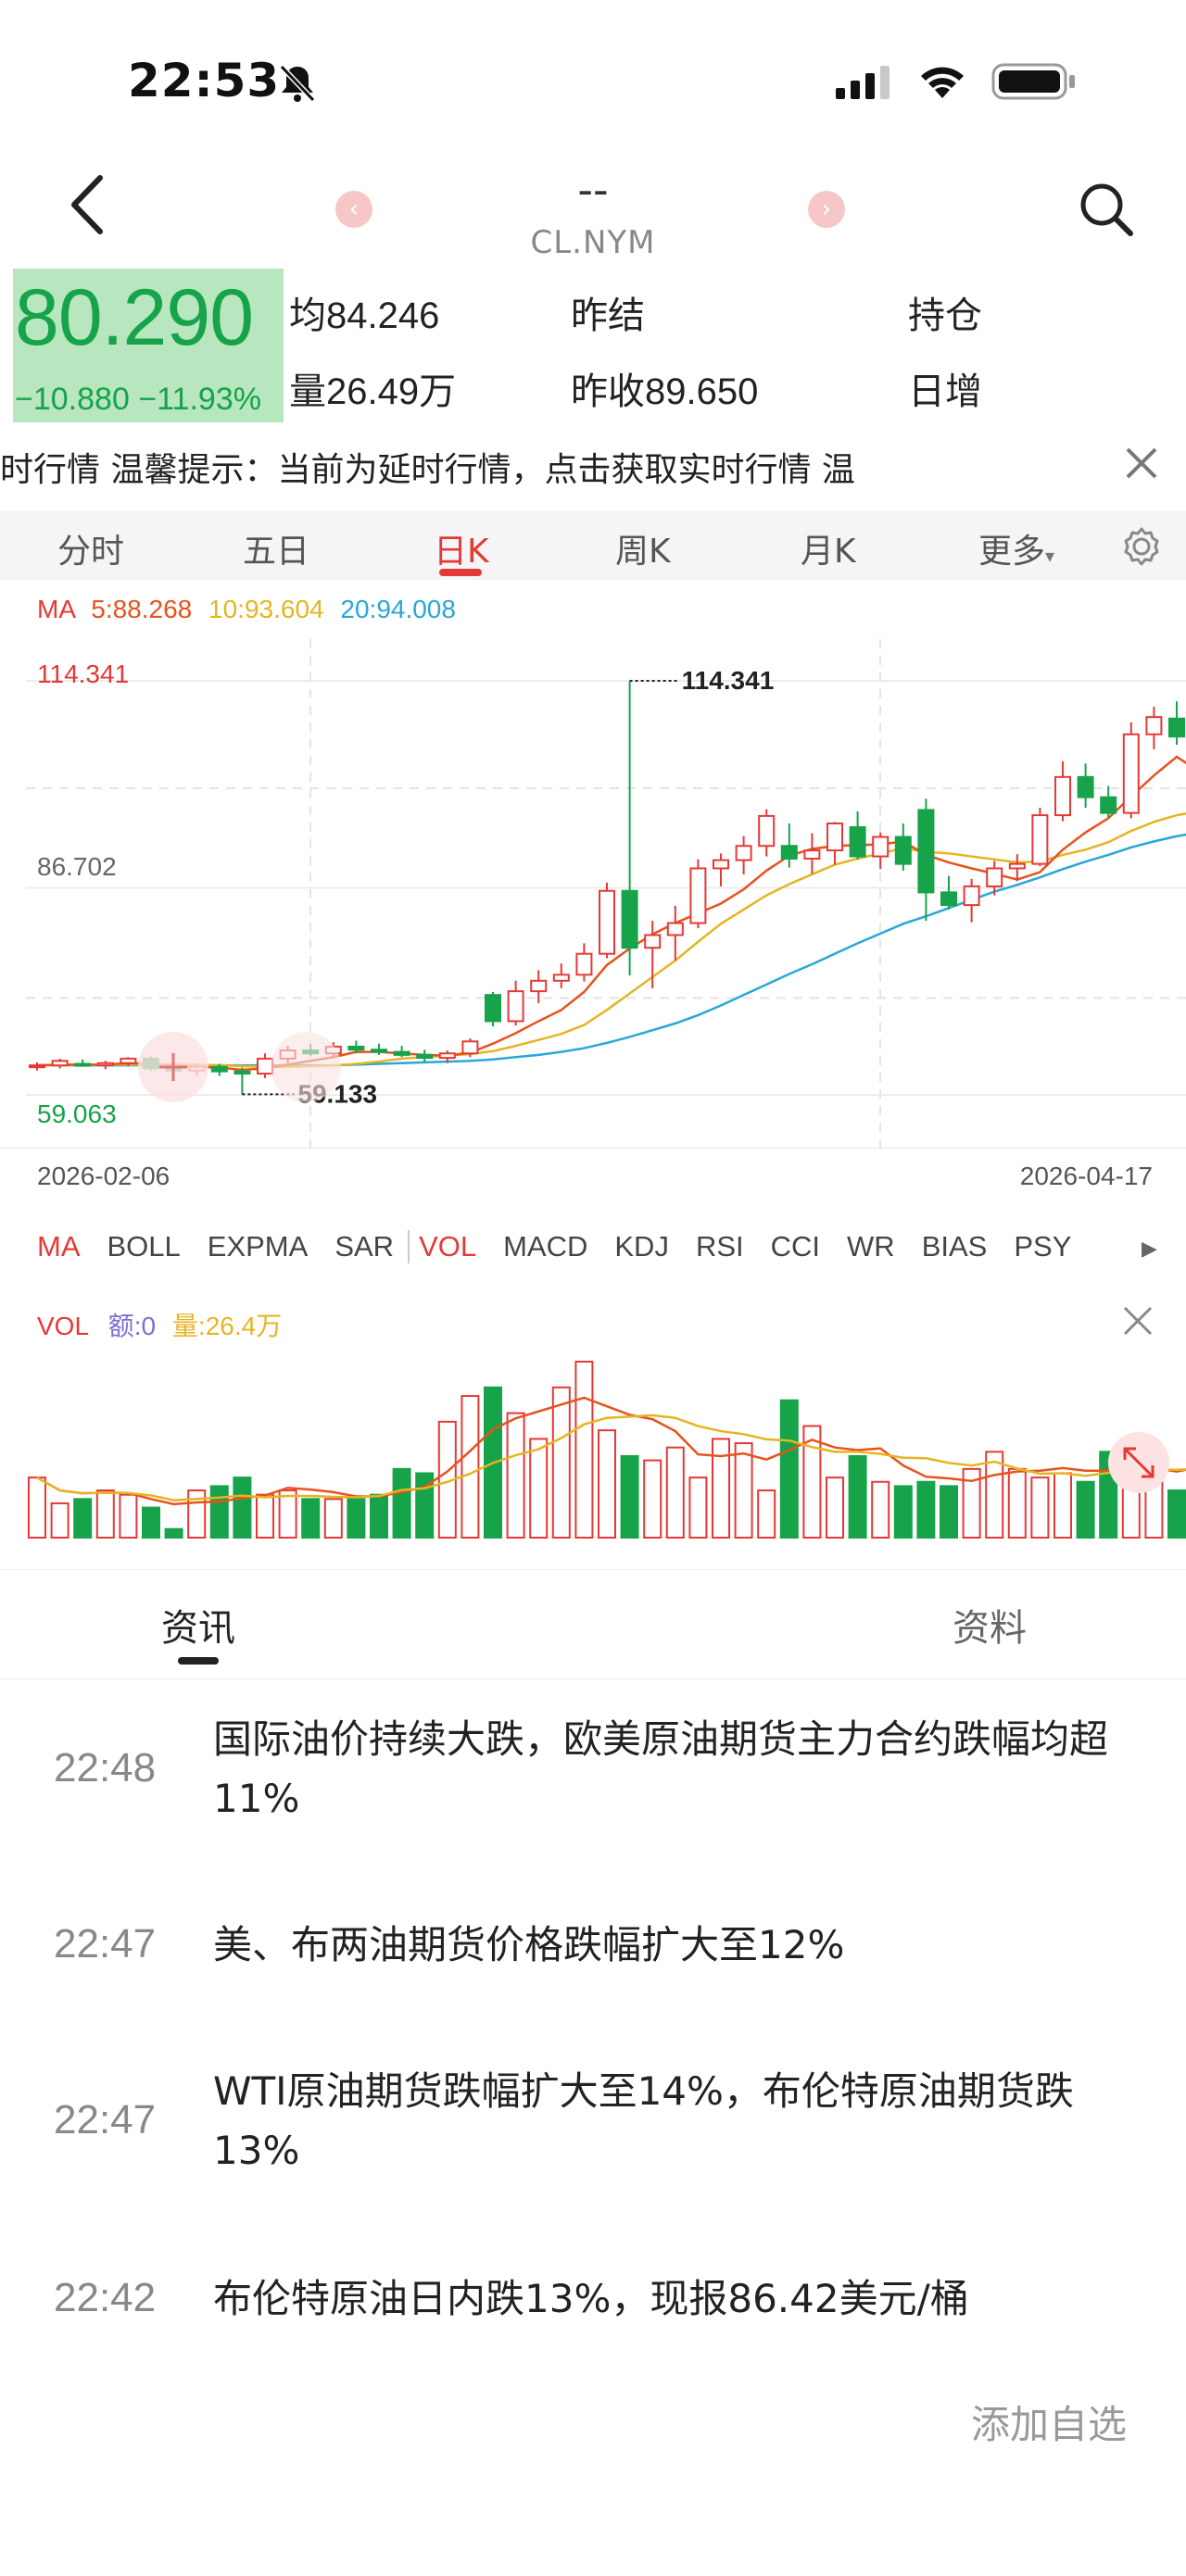 The image size is (1186, 2576). Describe the element at coordinates (1016, 548) in the screenshot. I see `tab-more: 更多▾` at that location.